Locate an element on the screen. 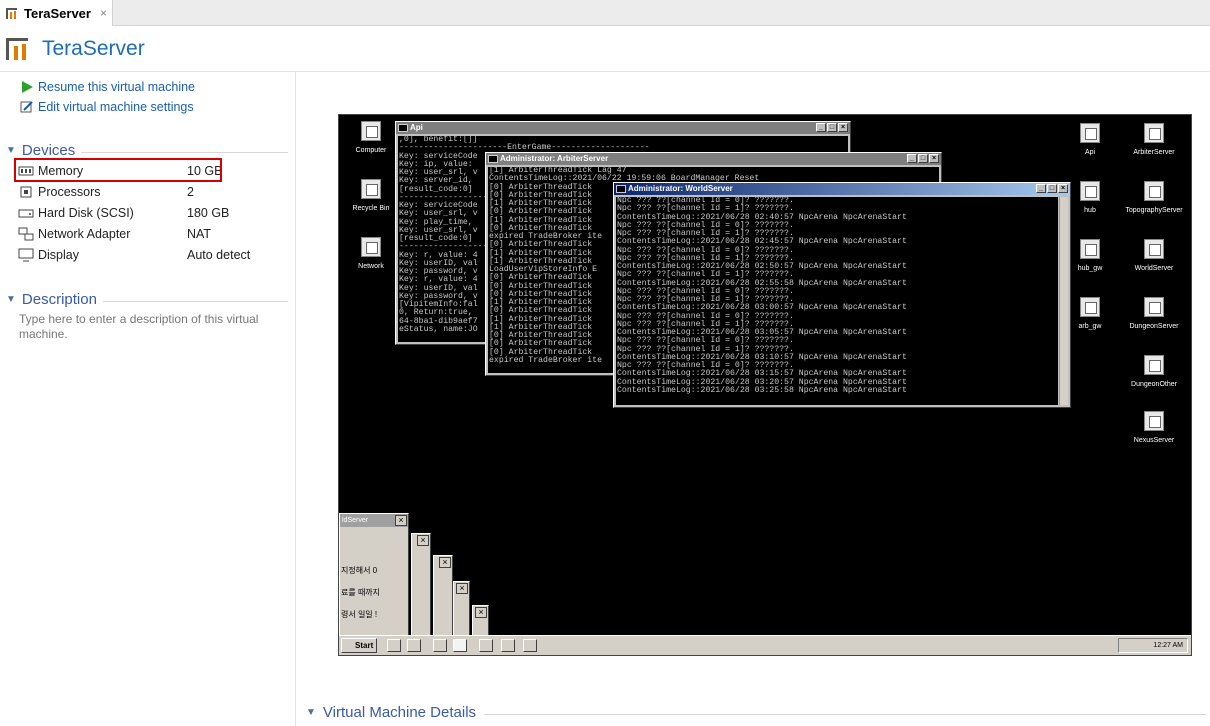 This screenshot has height=726, width=1210. desktop-icon-label: TopographyServer is located at coordinates (1154, 210).